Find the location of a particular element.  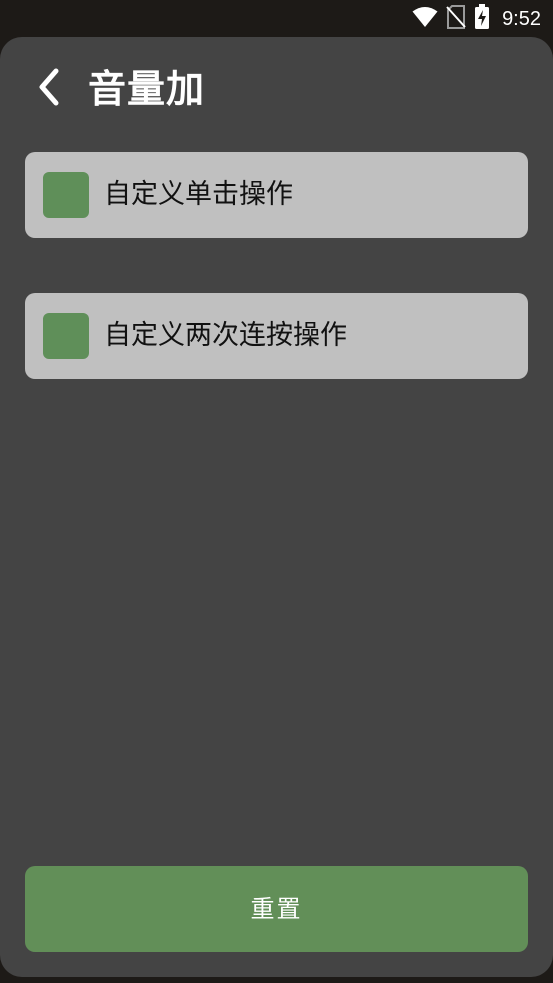

option-label: 自定义两次连按操作 is located at coordinates (225, 335).